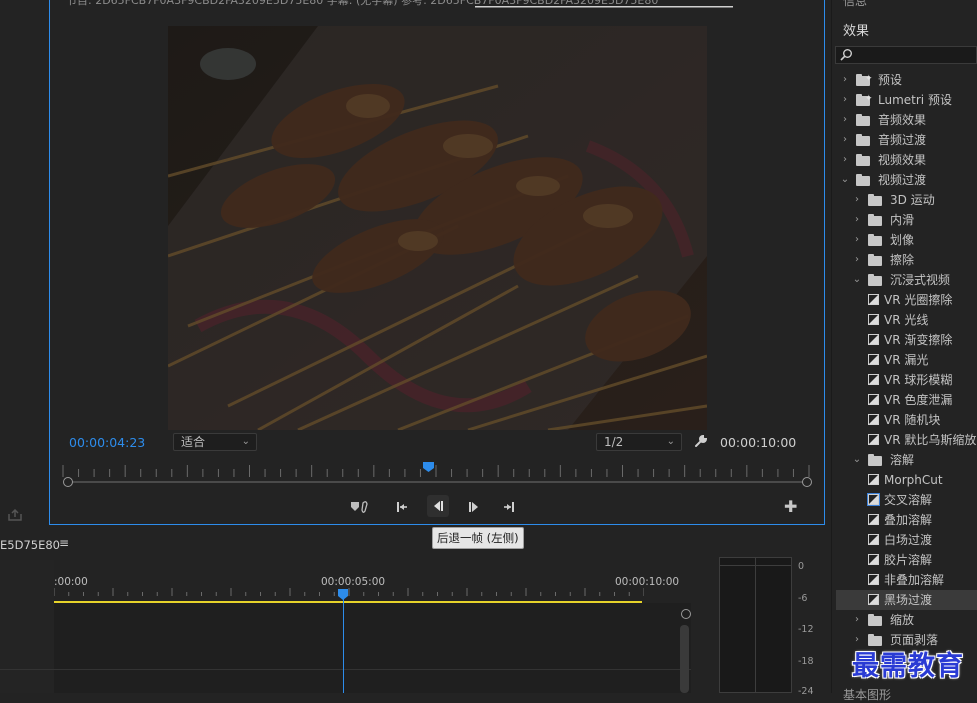  I want to click on go-to-out-button, so click(508, 507).